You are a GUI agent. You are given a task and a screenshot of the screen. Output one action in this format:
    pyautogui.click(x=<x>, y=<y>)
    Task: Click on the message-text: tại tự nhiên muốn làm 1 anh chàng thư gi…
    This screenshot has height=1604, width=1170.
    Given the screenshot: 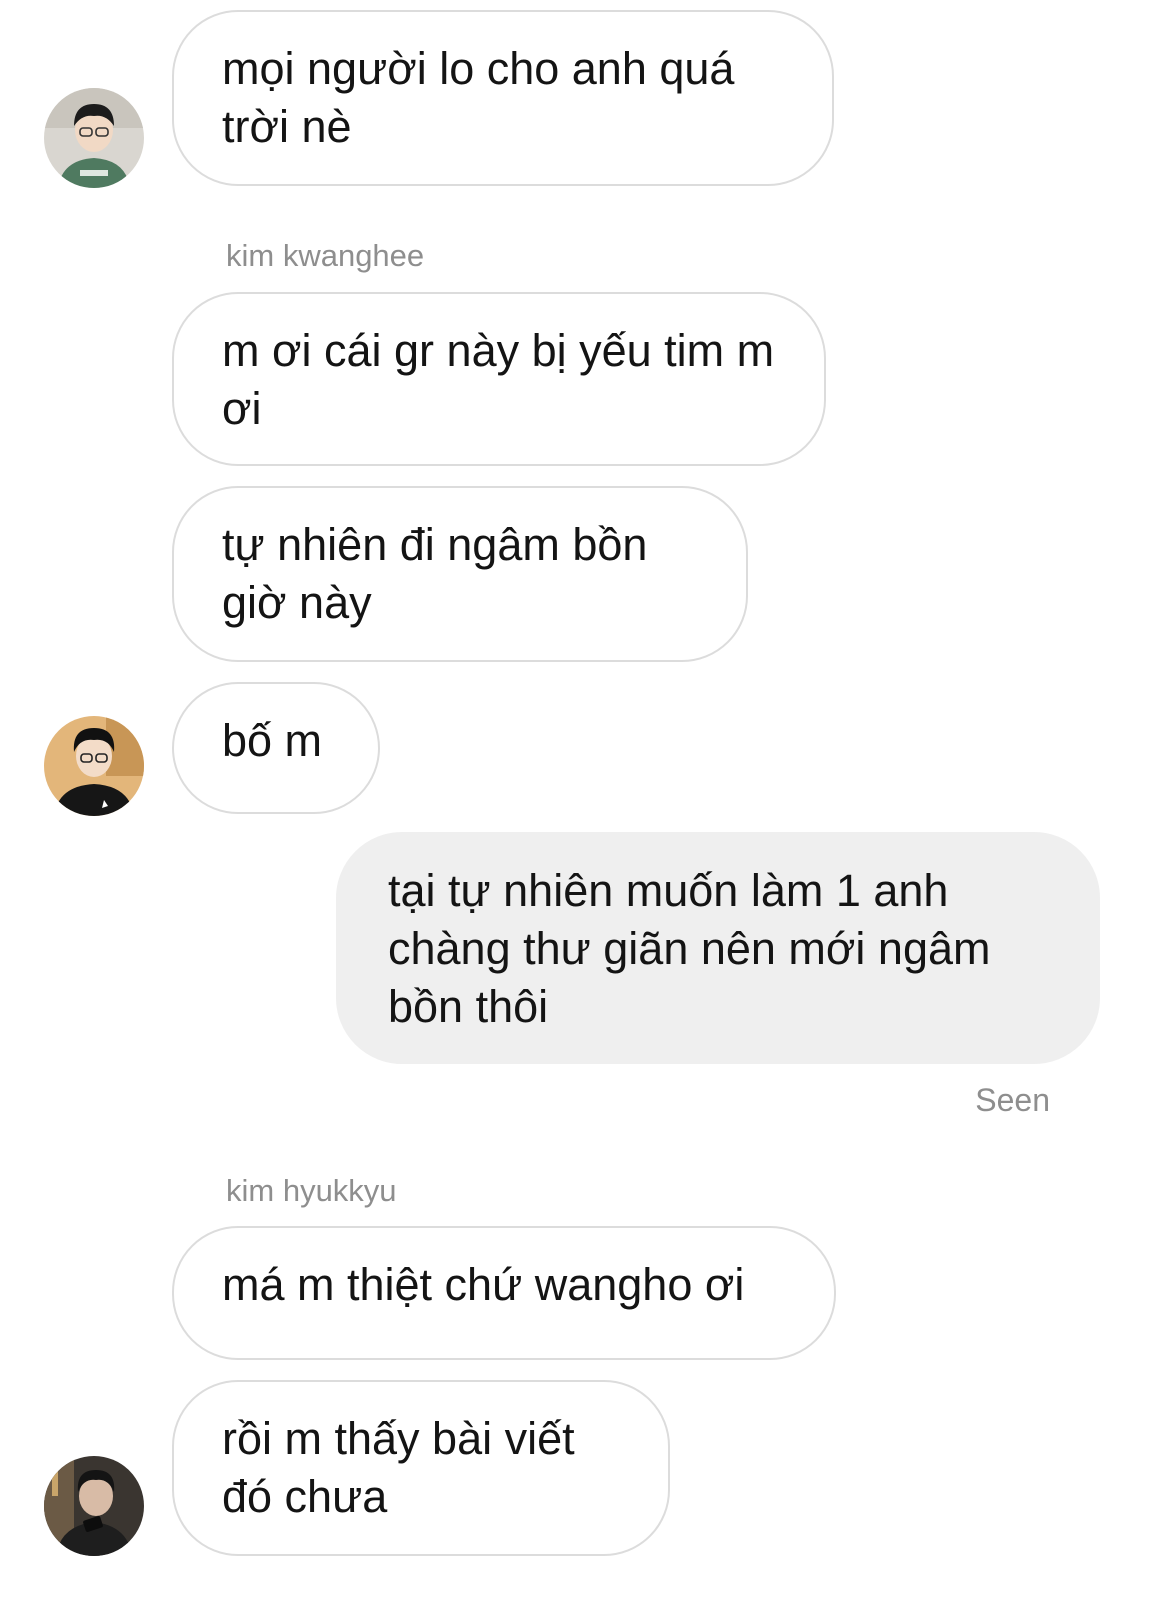 What is the action you would take?
    pyautogui.click(x=689, y=948)
    